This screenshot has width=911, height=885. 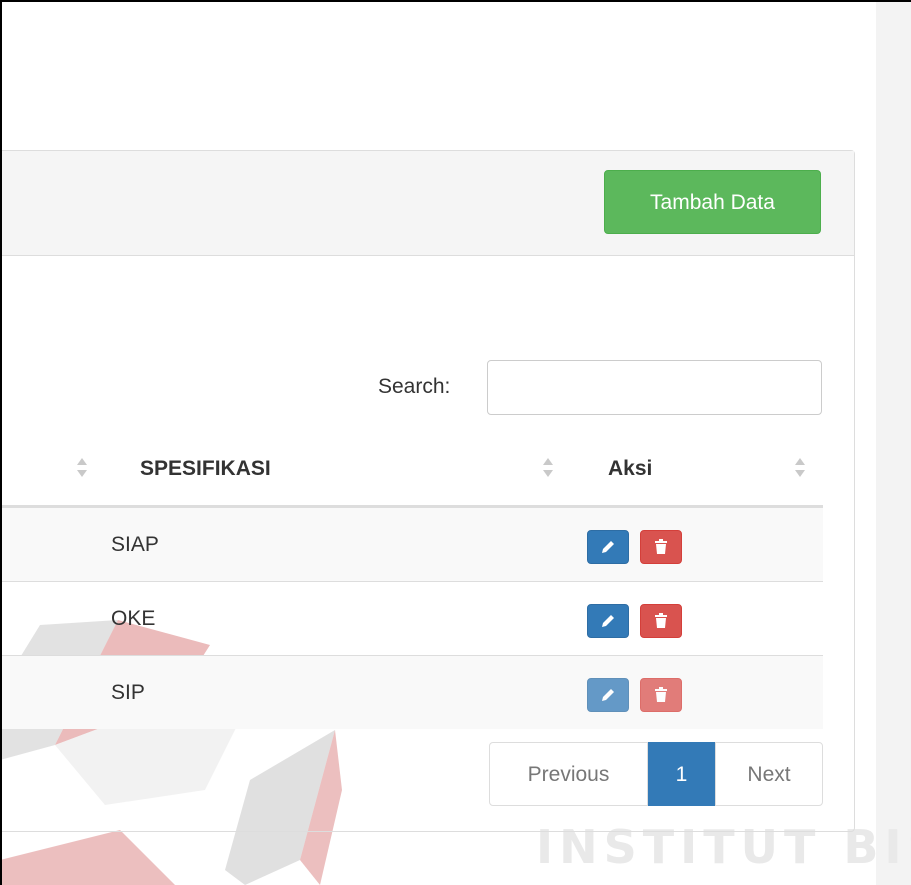 What do you see at coordinates (412, 692) in the screenshot?
I see `table-row: SIP` at bounding box center [412, 692].